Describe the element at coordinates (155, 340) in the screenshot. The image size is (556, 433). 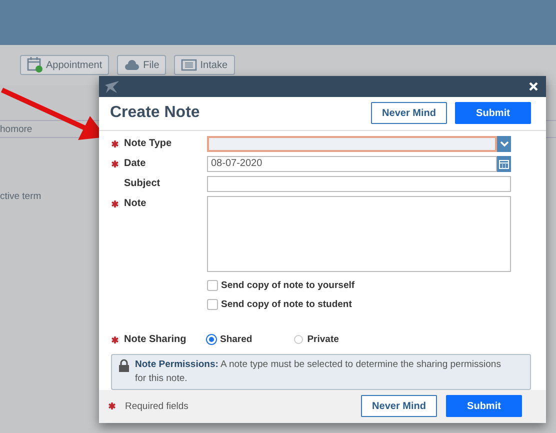
I see `field-label: Note Sharing` at that location.